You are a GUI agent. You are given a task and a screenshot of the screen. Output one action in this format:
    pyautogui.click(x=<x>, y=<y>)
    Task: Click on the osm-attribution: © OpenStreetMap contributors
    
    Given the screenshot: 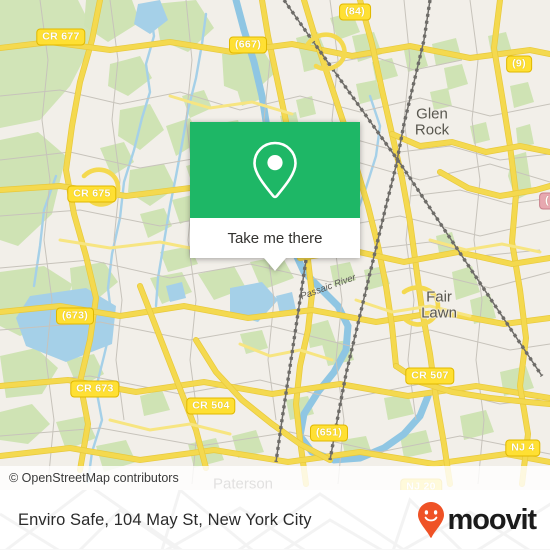 What is the action you would take?
    pyautogui.click(x=275, y=478)
    